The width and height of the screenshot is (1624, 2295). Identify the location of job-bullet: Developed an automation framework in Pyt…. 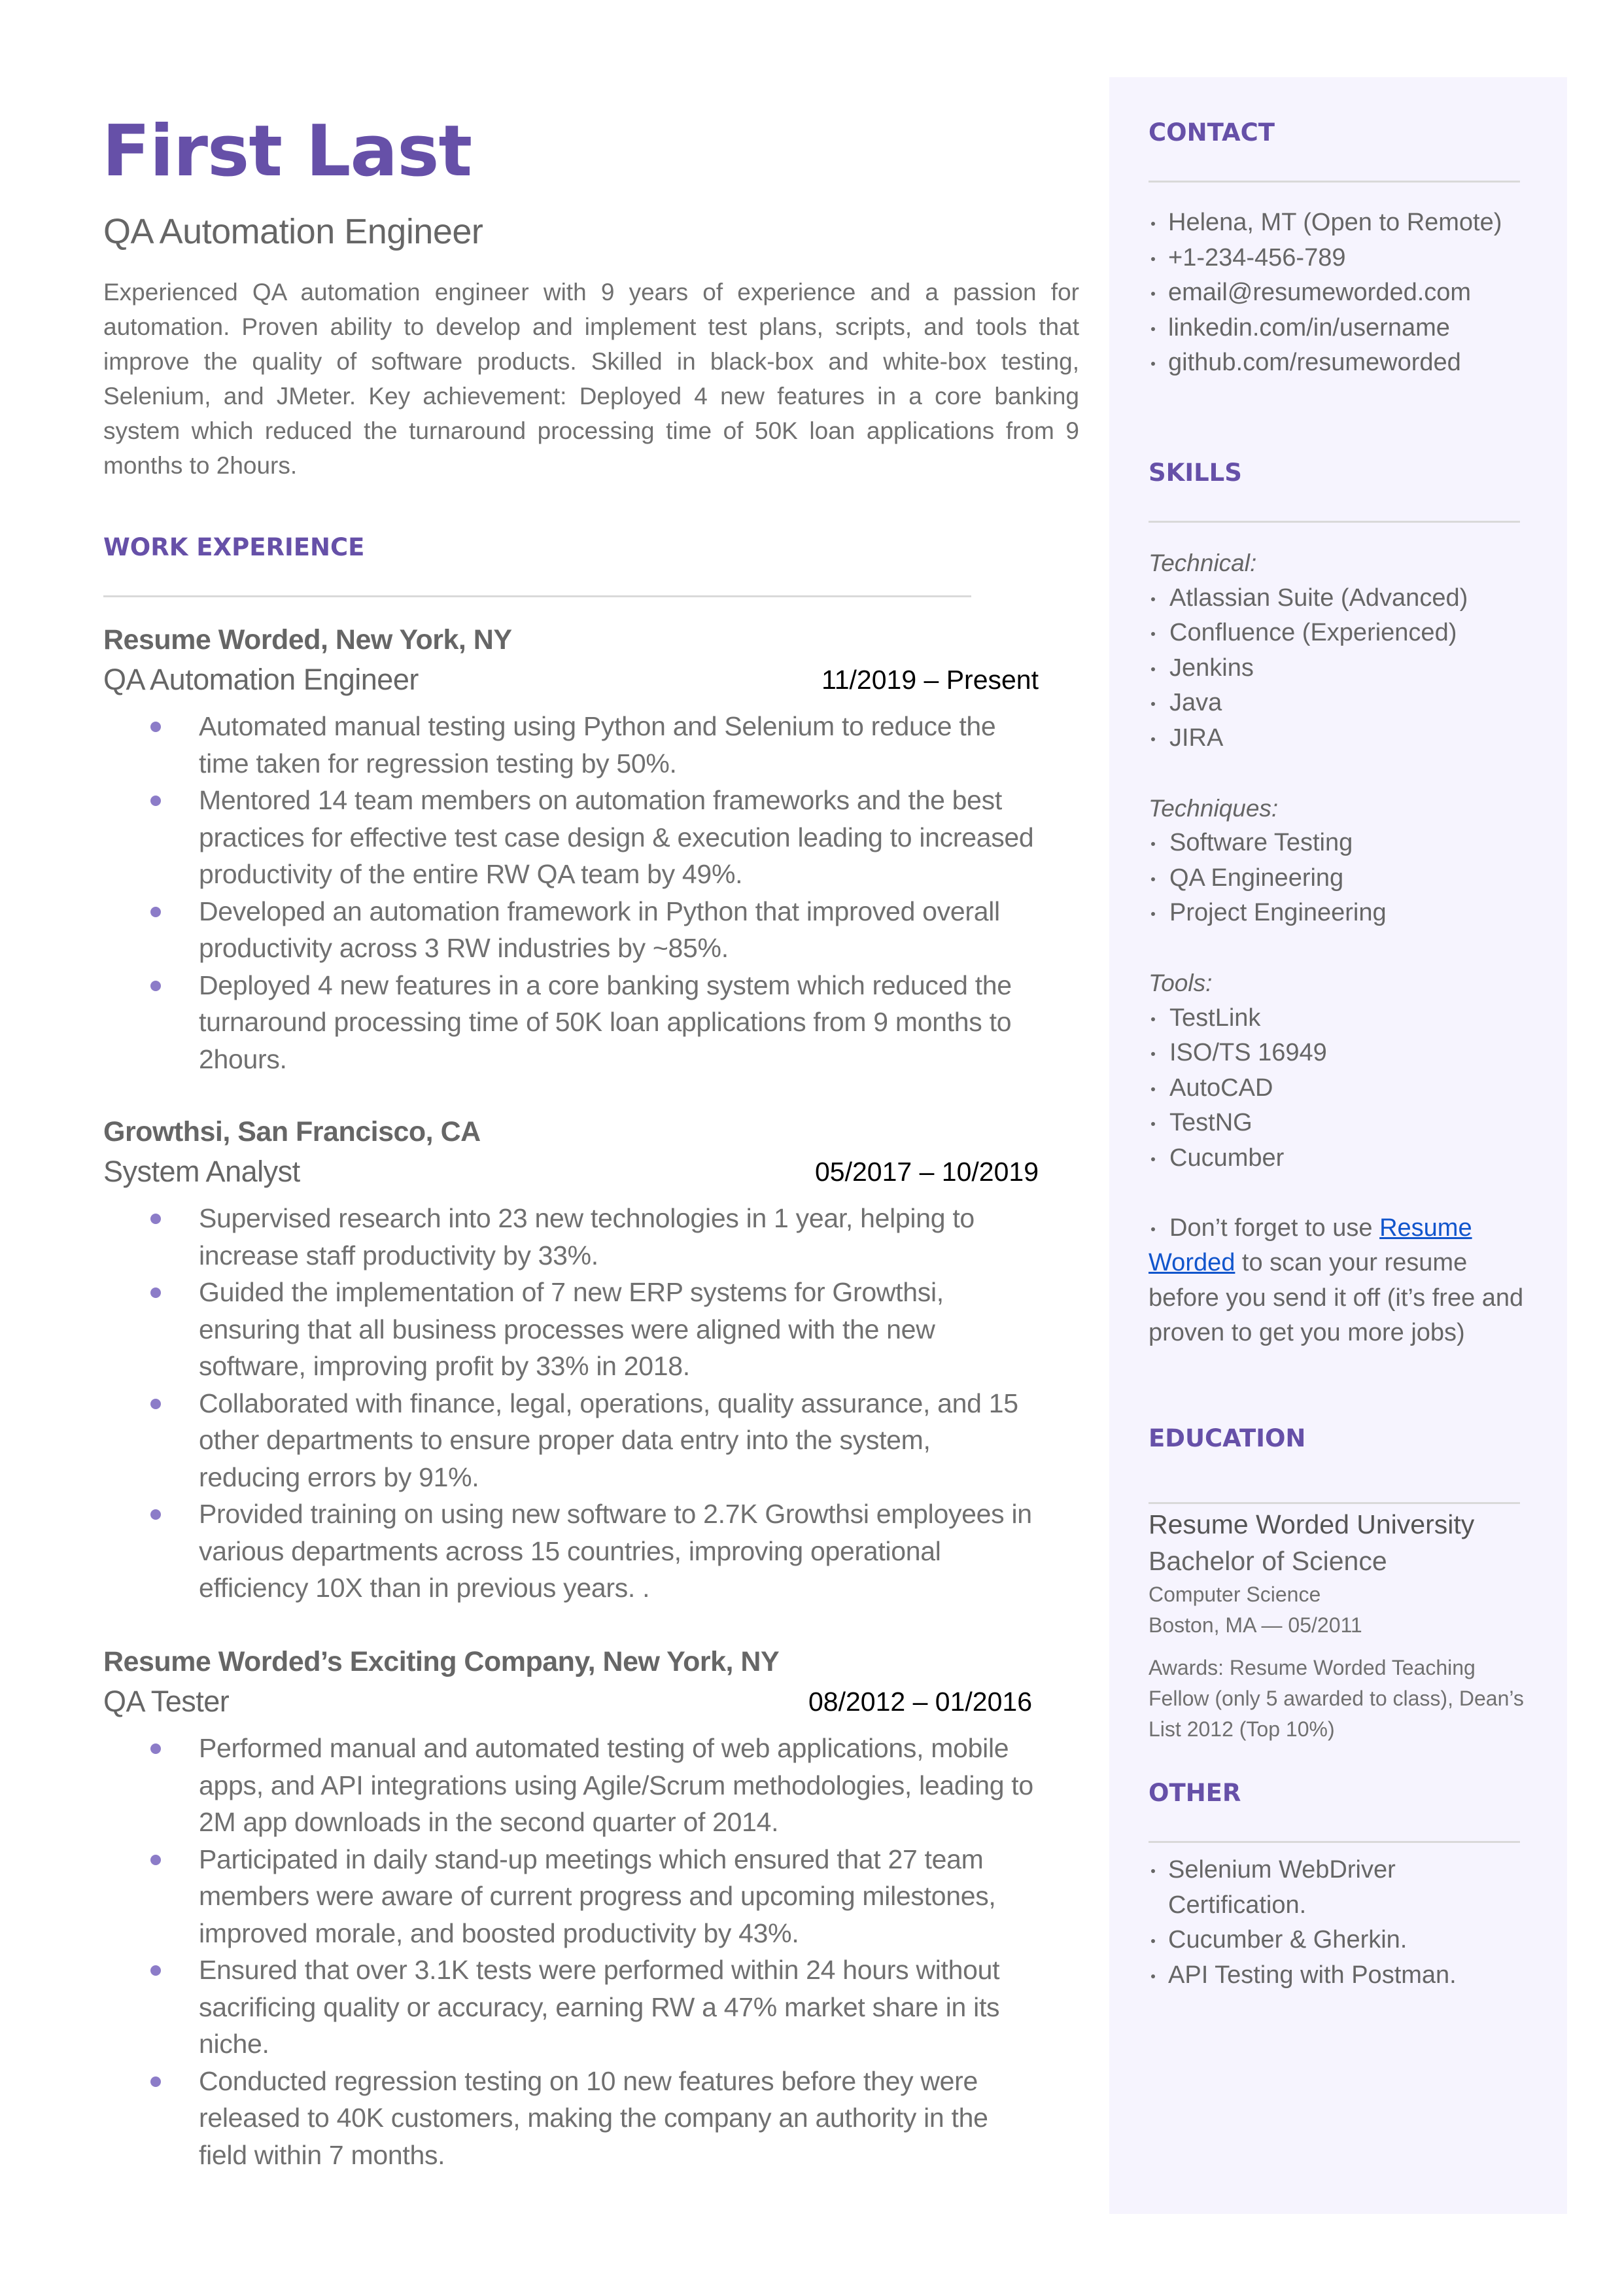
(571, 930).